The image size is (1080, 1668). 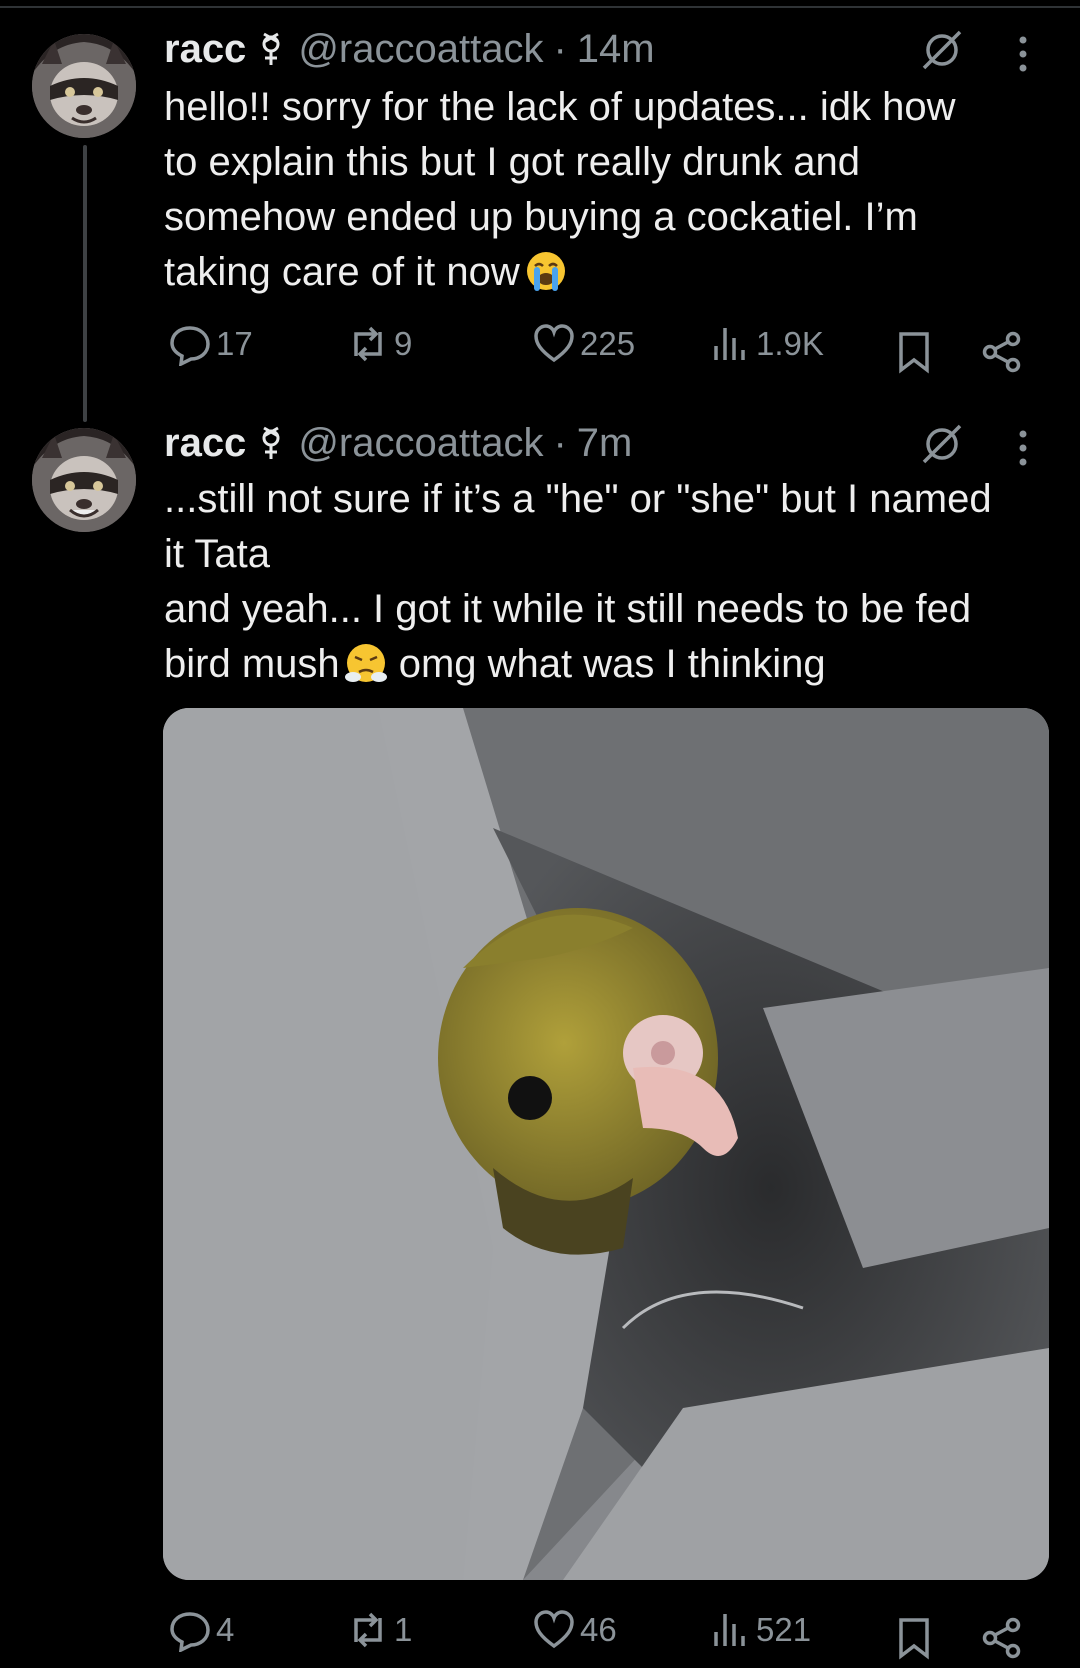 I want to click on tweet-text-continued: omg what was I thinking, so click(x=606, y=664).